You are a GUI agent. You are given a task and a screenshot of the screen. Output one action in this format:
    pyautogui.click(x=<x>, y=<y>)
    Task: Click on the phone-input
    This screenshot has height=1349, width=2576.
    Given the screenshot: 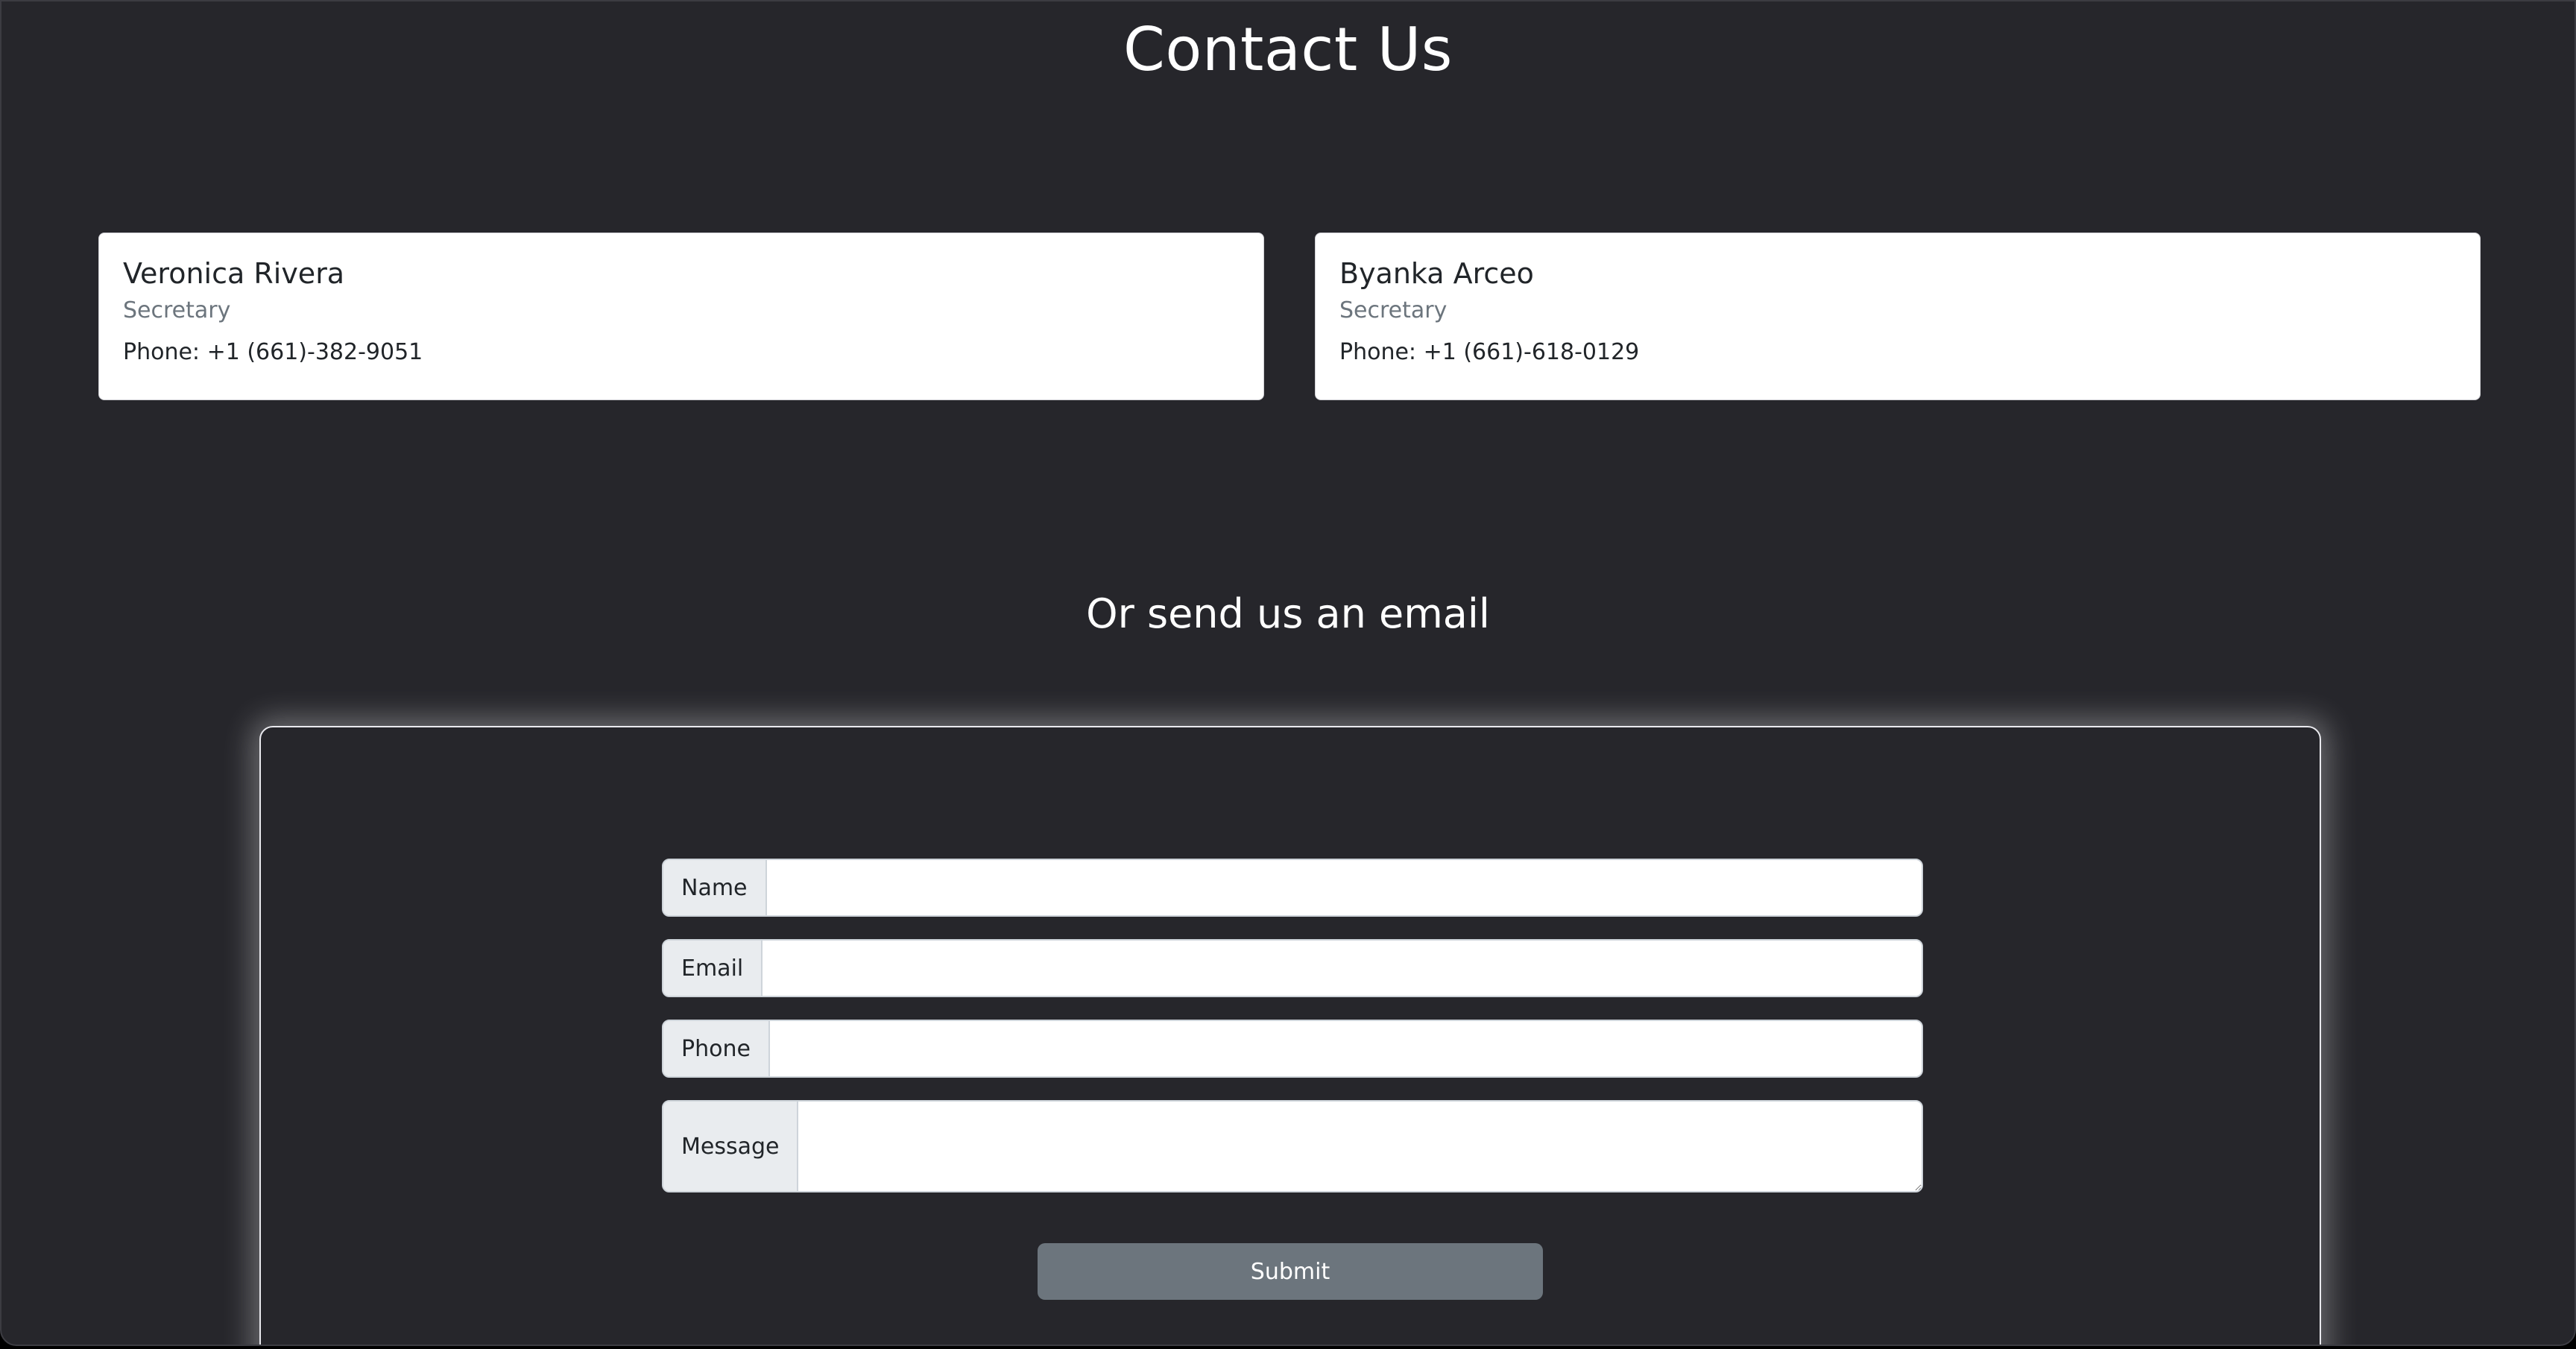 What is the action you would take?
    pyautogui.click(x=1345, y=1048)
    